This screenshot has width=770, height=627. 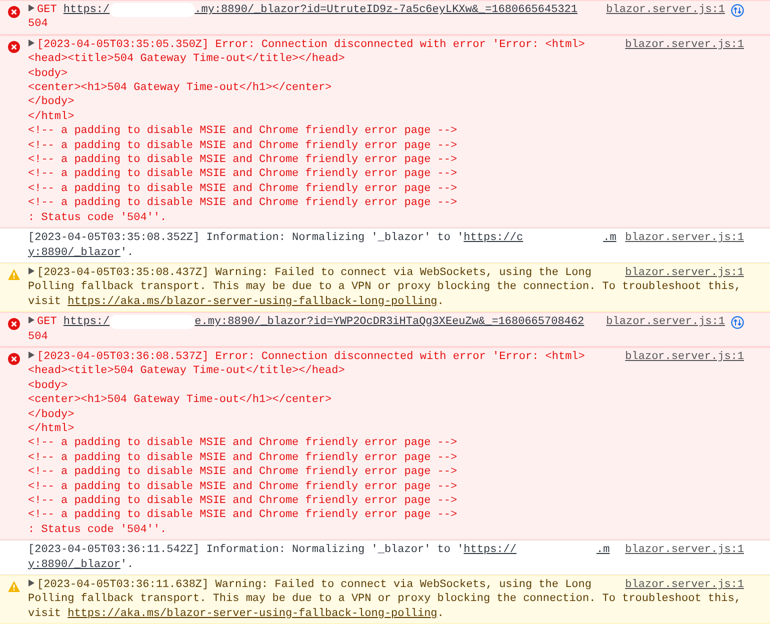 What do you see at coordinates (314, 272) in the screenshot?
I see `warning-message-line: [2023-04-05T03:35:08.437Z] Warning: Failed to connect via WebSockets, using the Long` at bounding box center [314, 272].